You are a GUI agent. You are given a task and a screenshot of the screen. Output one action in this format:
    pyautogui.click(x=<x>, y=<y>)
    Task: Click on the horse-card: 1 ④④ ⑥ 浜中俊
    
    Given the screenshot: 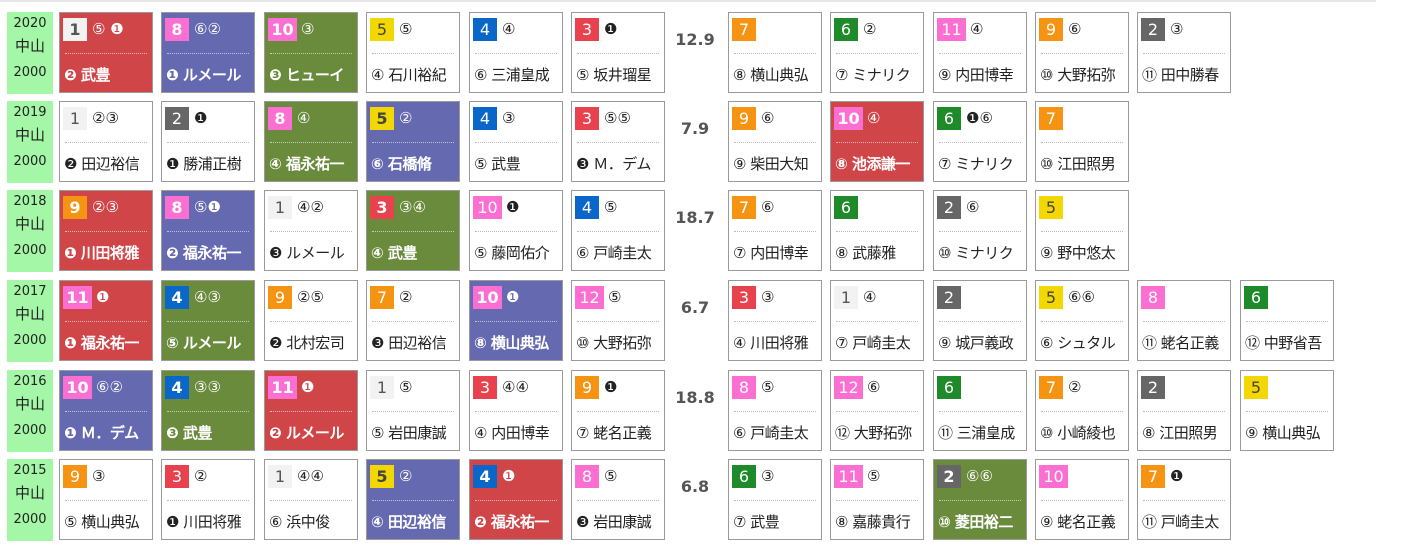 What is the action you would take?
    pyautogui.click(x=311, y=499)
    